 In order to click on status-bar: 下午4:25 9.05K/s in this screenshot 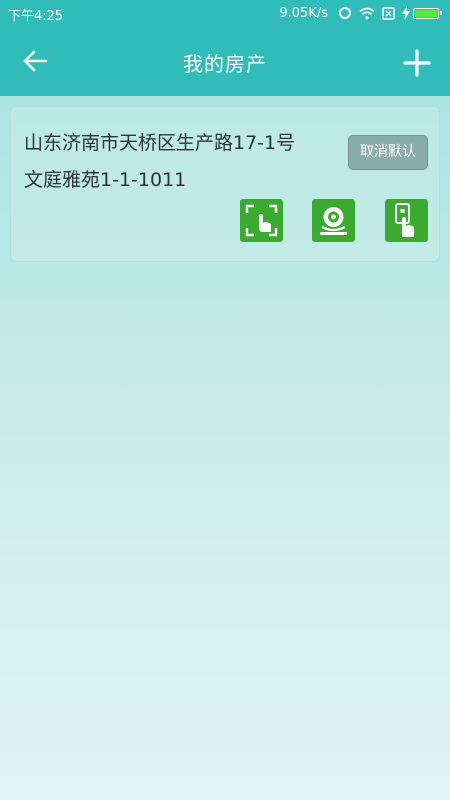, I will do `click(225, 13)`.